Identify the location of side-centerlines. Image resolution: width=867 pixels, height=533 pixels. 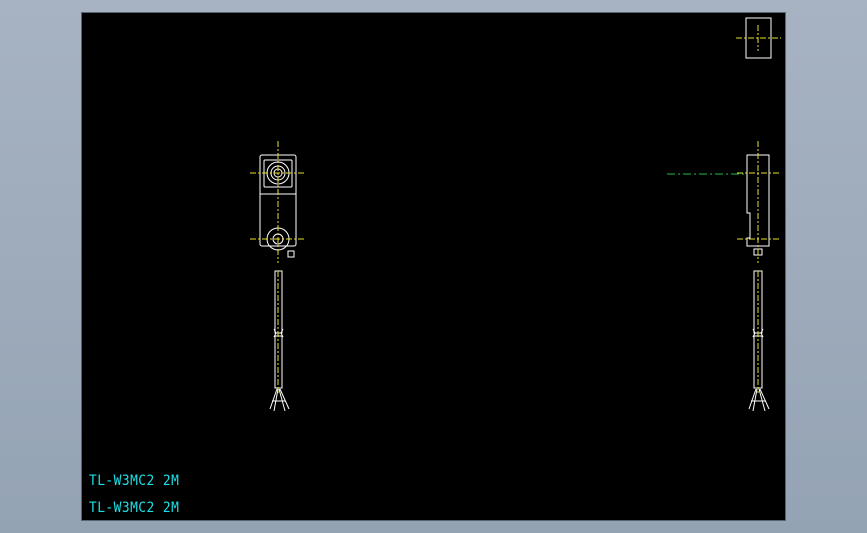
(758, 267).